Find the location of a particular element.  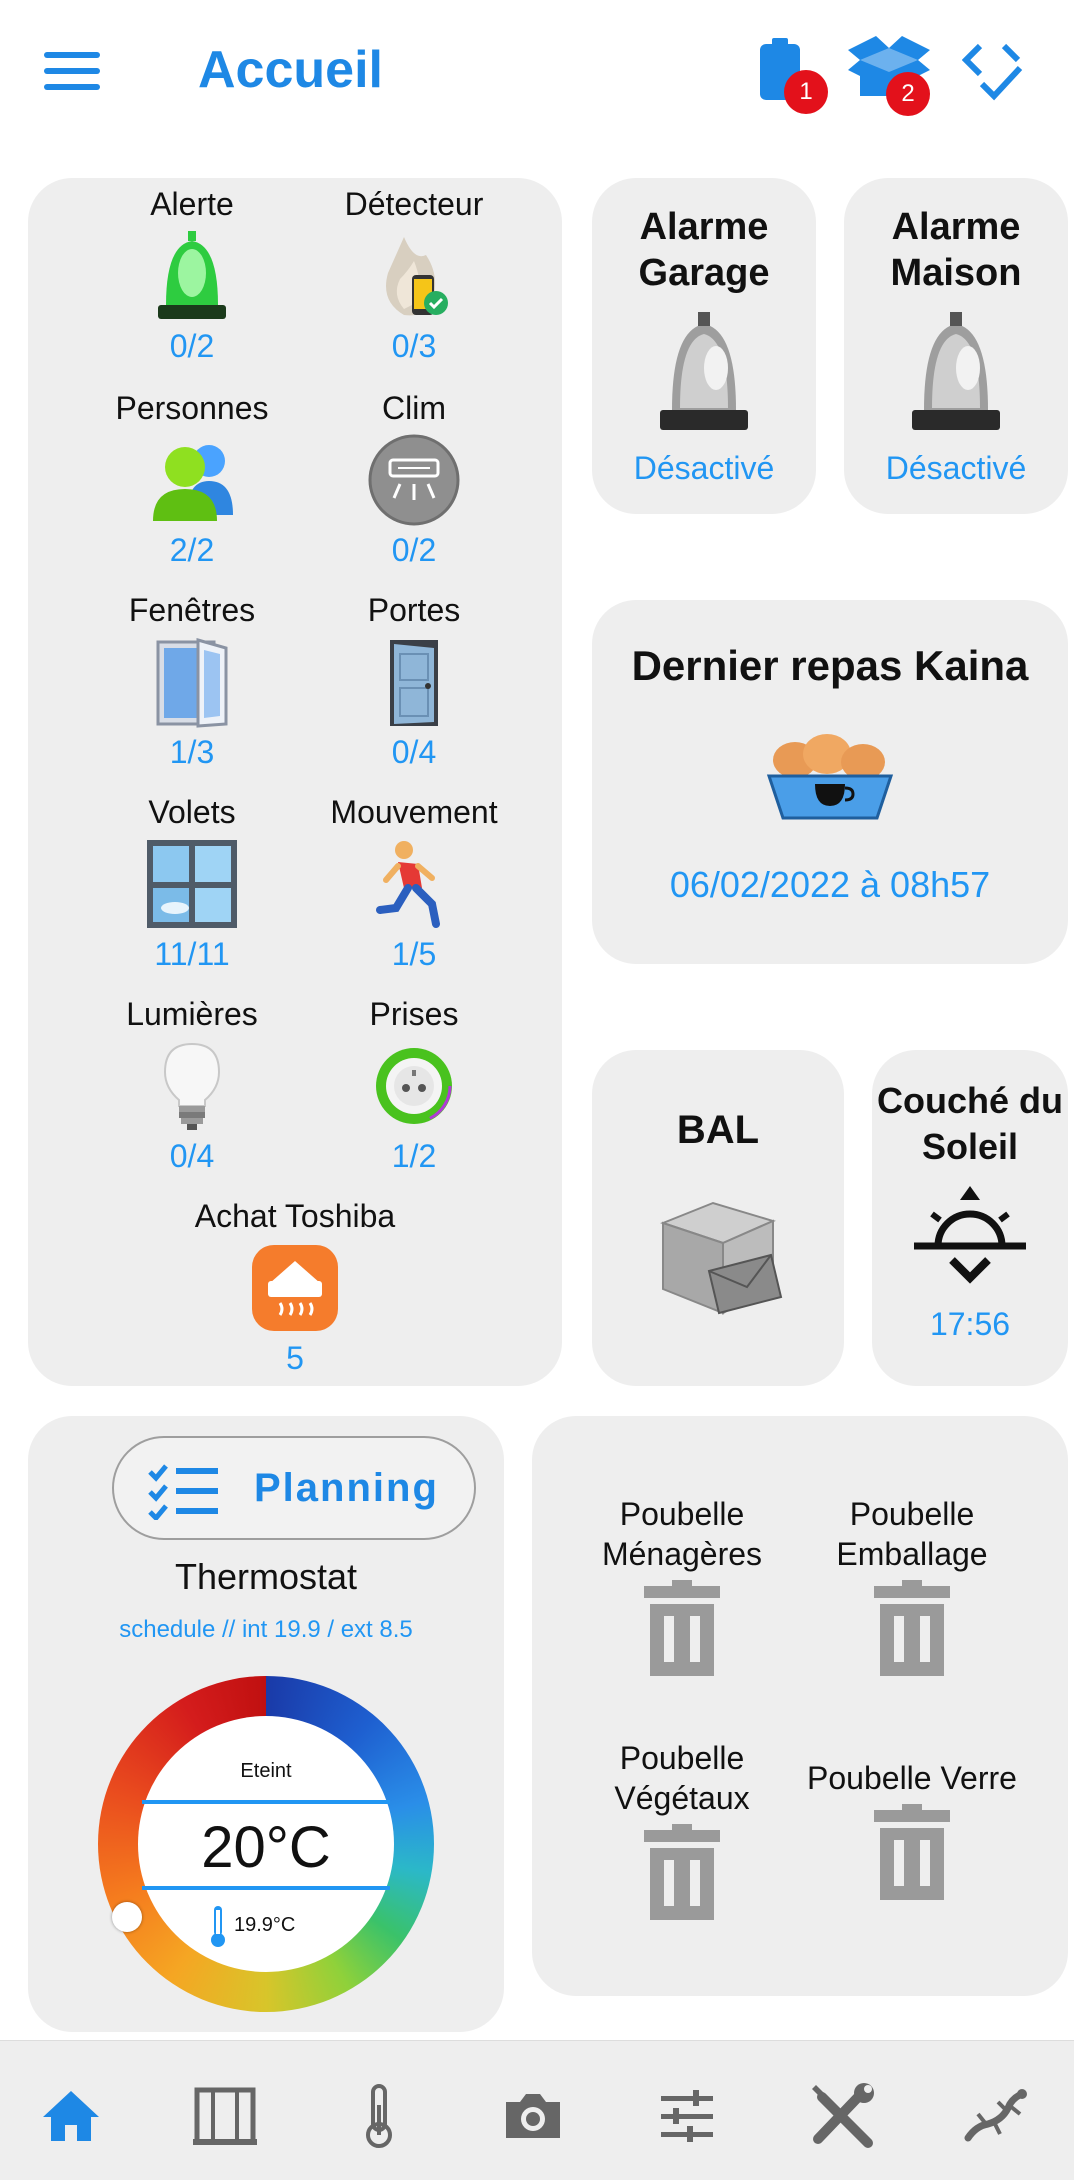

thermostat-title: Thermostat is located at coordinates (266, 1576).